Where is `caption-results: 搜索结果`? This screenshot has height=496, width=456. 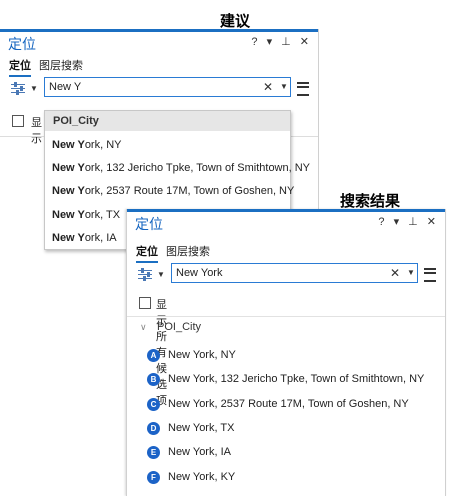
caption-results: 搜索结果 is located at coordinates (370, 201).